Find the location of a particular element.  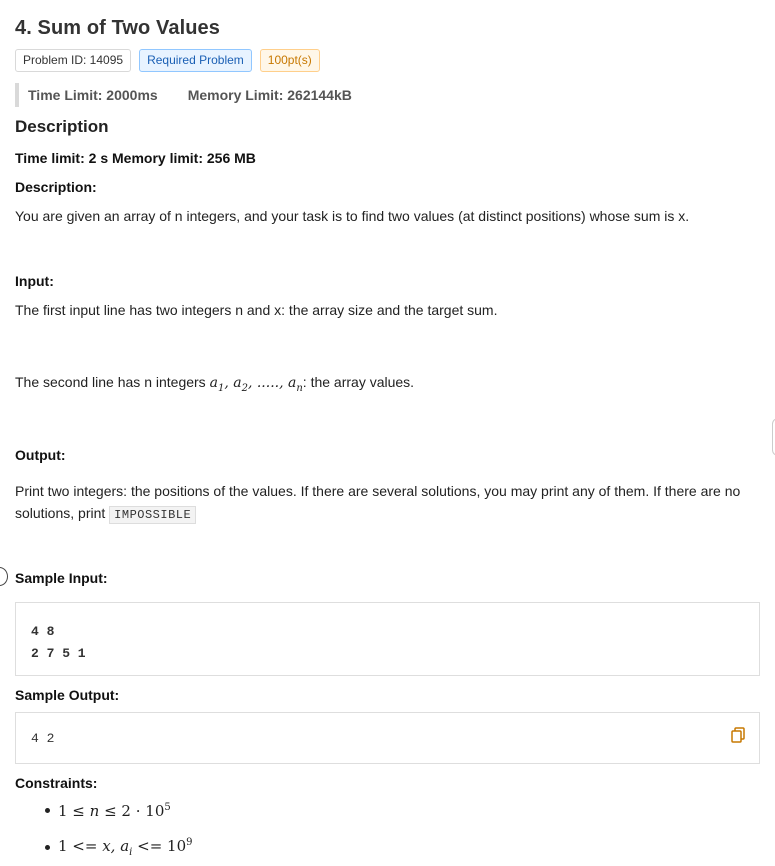

sample-output-box: 4 2 is located at coordinates (387, 738).